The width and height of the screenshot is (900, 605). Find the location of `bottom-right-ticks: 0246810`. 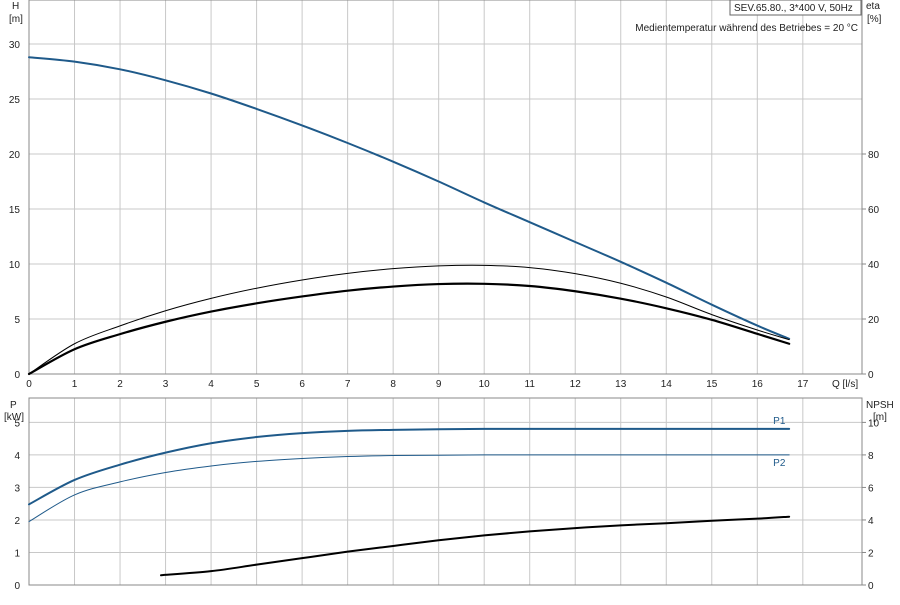

bottom-right-ticks: 0246810 is located at coordinates (871, 505).